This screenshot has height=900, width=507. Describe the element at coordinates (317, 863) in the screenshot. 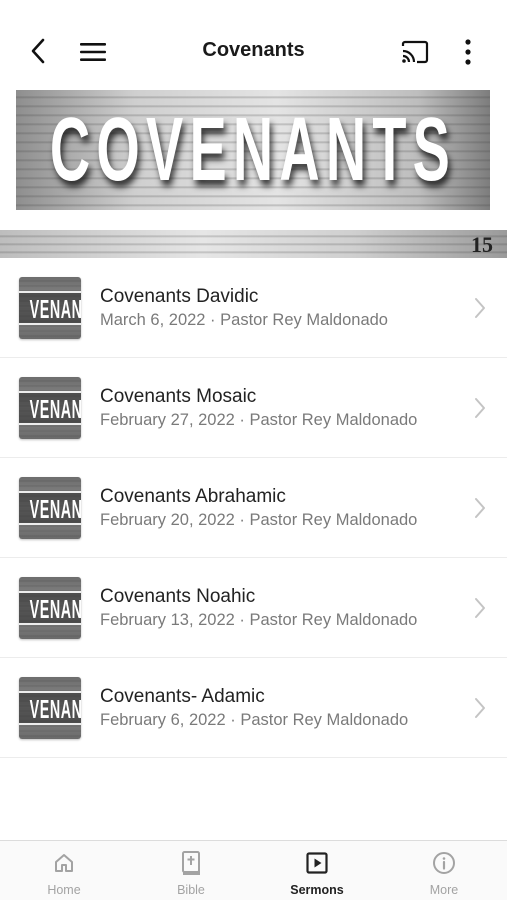

I see `play-square-icon` at that location.